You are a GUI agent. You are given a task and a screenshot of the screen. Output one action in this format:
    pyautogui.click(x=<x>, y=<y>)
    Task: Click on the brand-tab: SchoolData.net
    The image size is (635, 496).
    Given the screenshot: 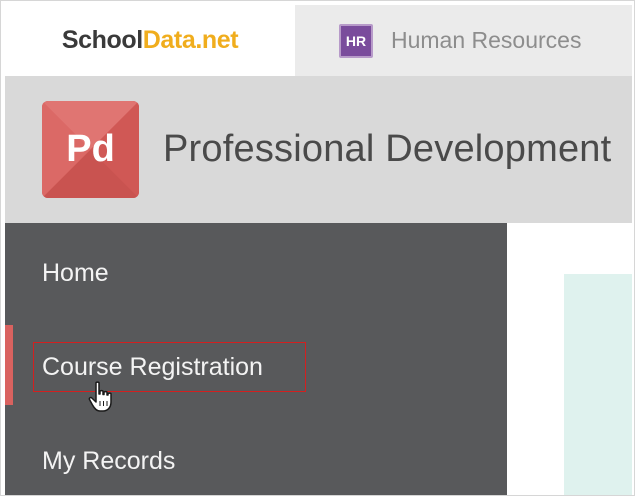 What is the action you would take?
    pyautogui.click(x=150, y=40)
    